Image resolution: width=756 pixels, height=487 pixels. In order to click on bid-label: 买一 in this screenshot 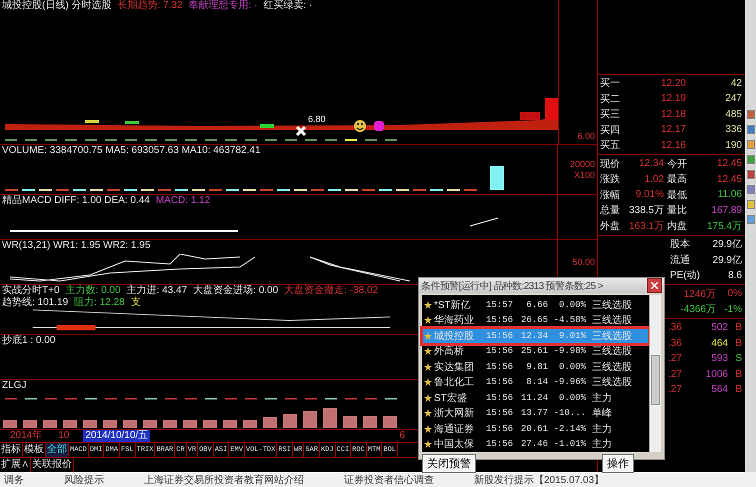, I will do `click(610, 83)`.